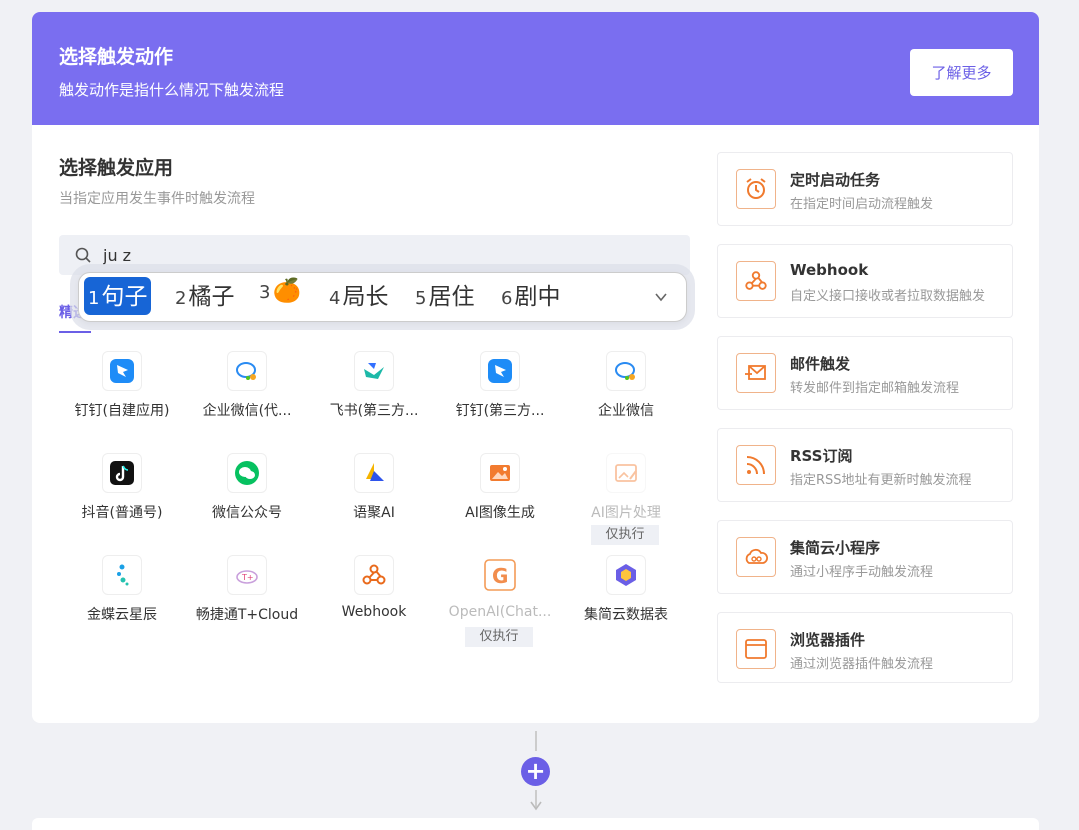  Describe the element at coordinates (122, 411) in the screenshot. I see `app-item-label: 钉钉(自建应用)` at that location.